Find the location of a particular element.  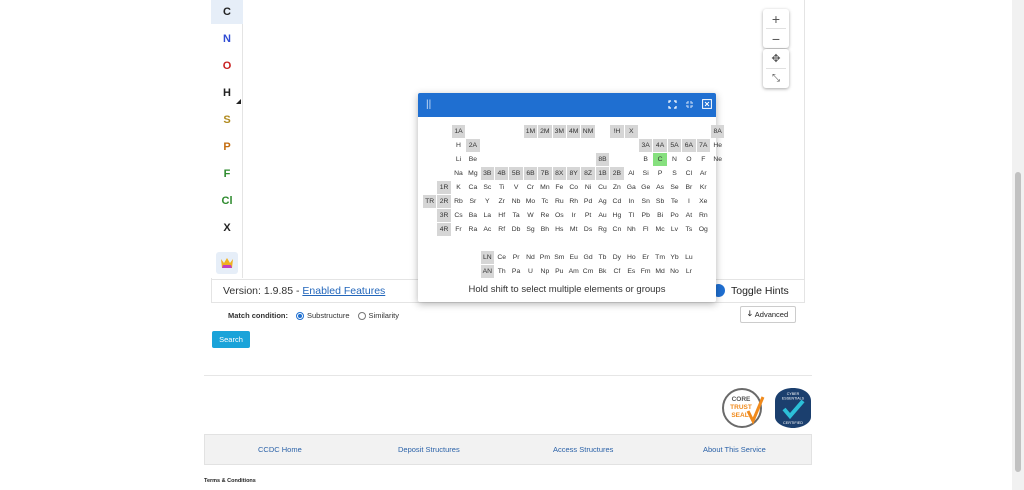

element-cell: Ti is located at coordinates (501, 187).